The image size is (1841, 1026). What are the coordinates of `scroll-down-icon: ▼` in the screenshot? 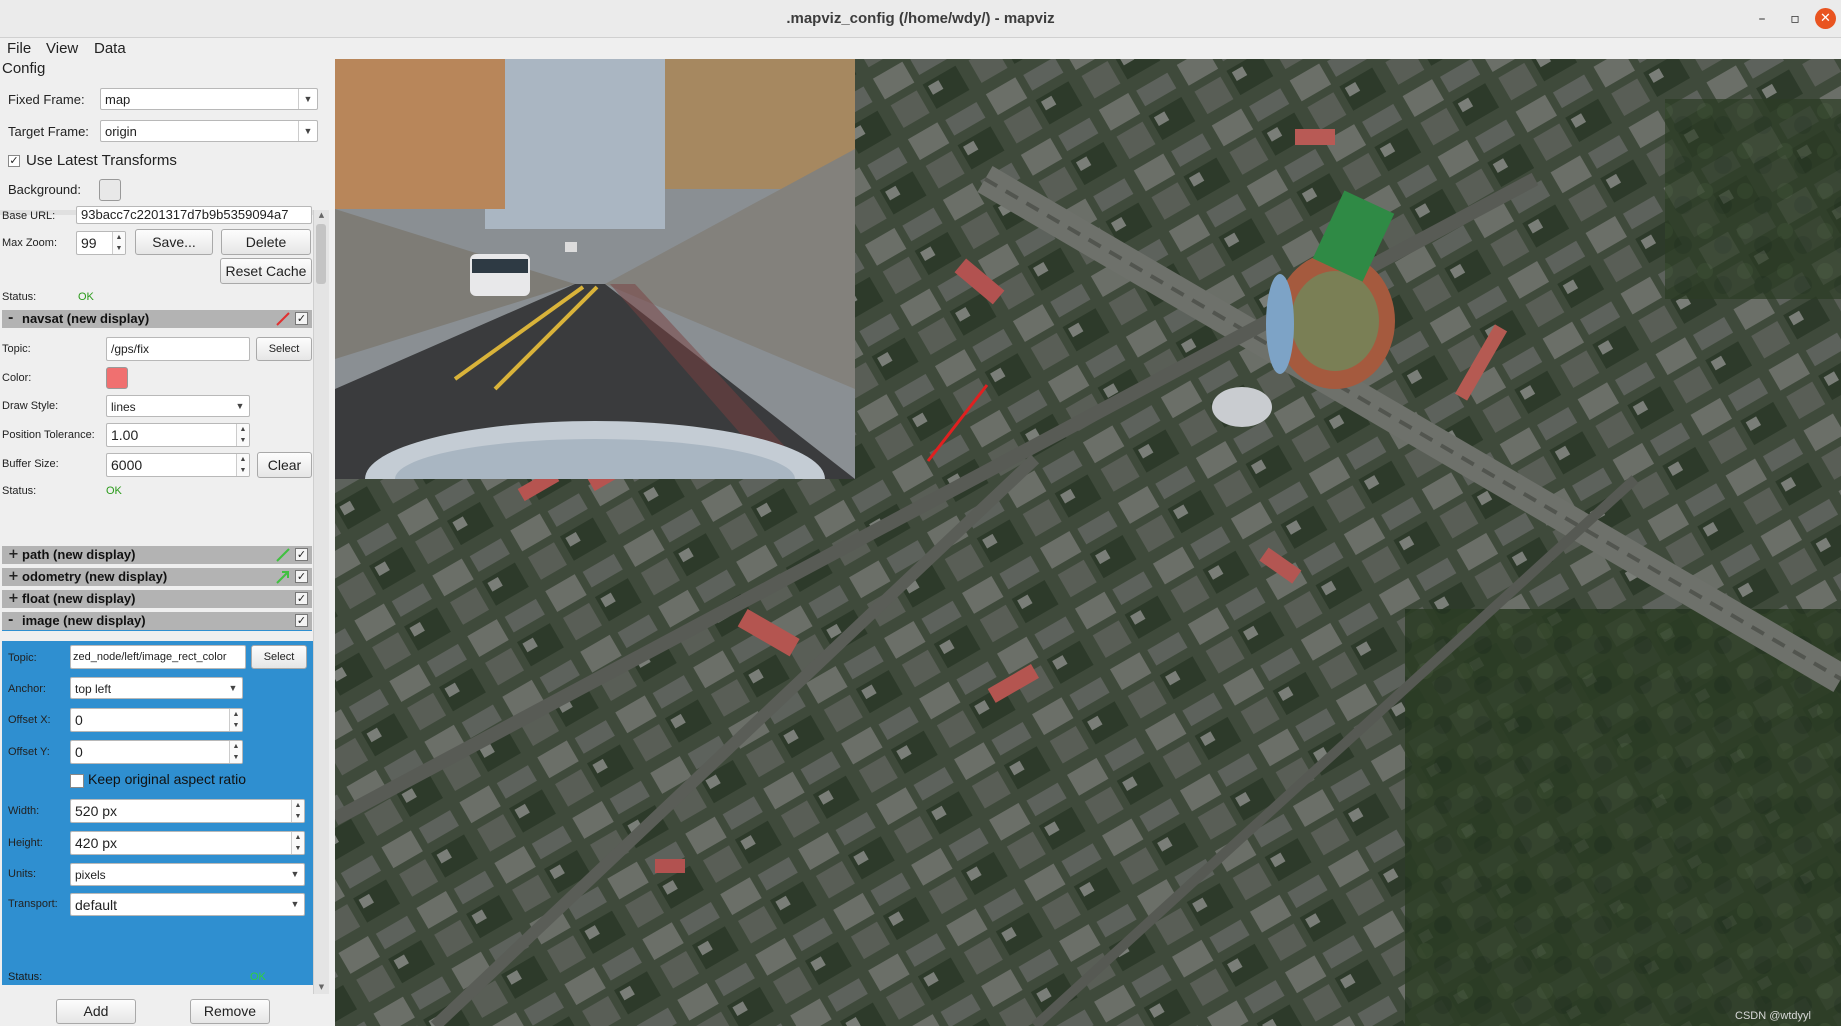 It's located at (321, 987).